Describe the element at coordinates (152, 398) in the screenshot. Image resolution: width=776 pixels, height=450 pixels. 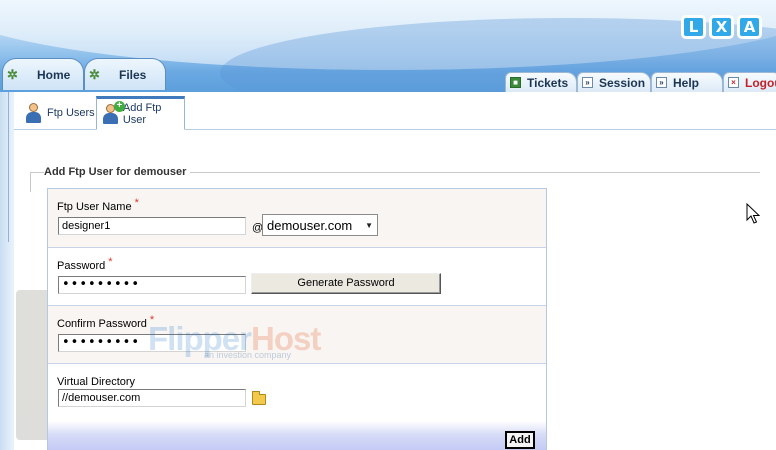
I see `virtual-directory-input: //demouser.com` at that location.